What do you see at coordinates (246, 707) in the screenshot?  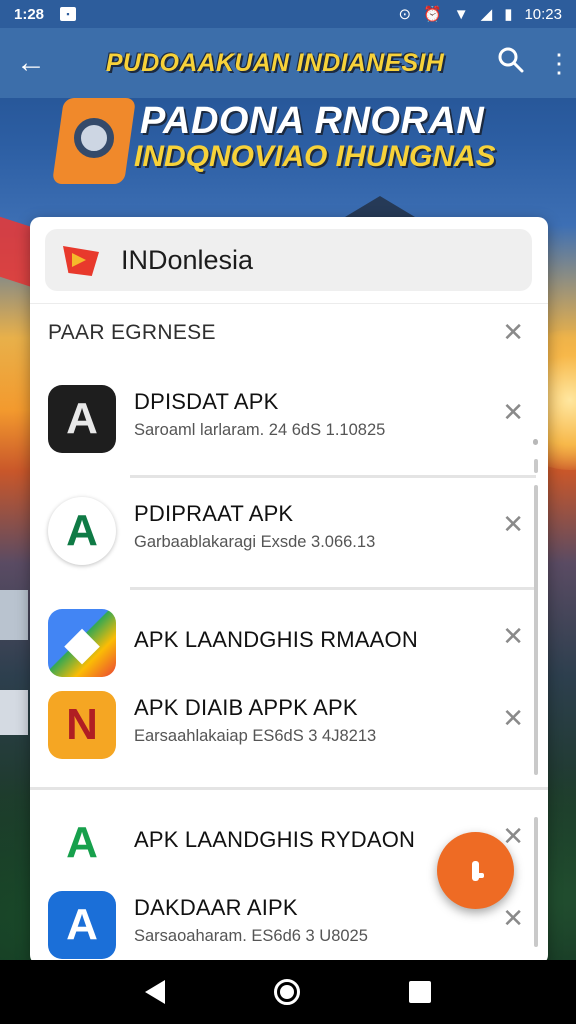 I see `result-title: APK DIAIB APPK APK` at bounding box center [246, 707].